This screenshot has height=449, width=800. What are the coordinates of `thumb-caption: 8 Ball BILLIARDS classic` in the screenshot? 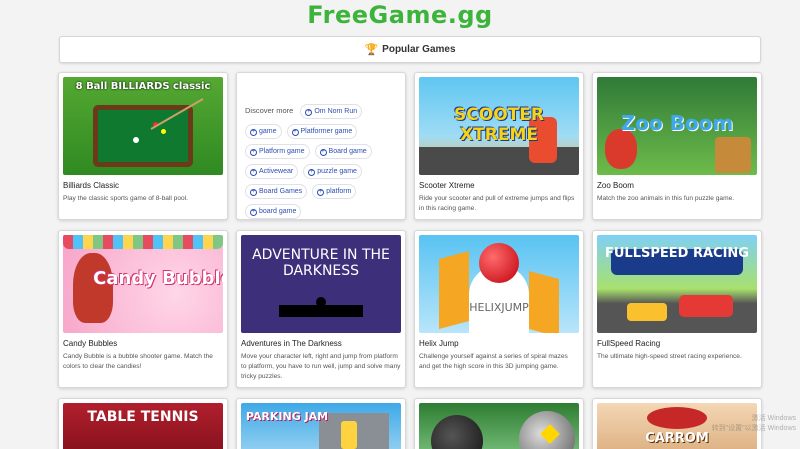 It's located at (143, 86).